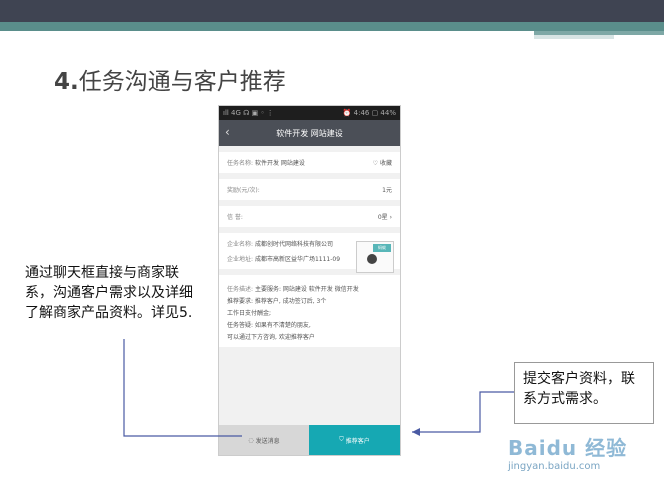 Image resolution: width=664 pixels, height=494 pixels. What do you see at coordinates (568, 448) in the screenshot?
I see `watermark-brand: Baidu 经验` at bounding box center [568, 448].